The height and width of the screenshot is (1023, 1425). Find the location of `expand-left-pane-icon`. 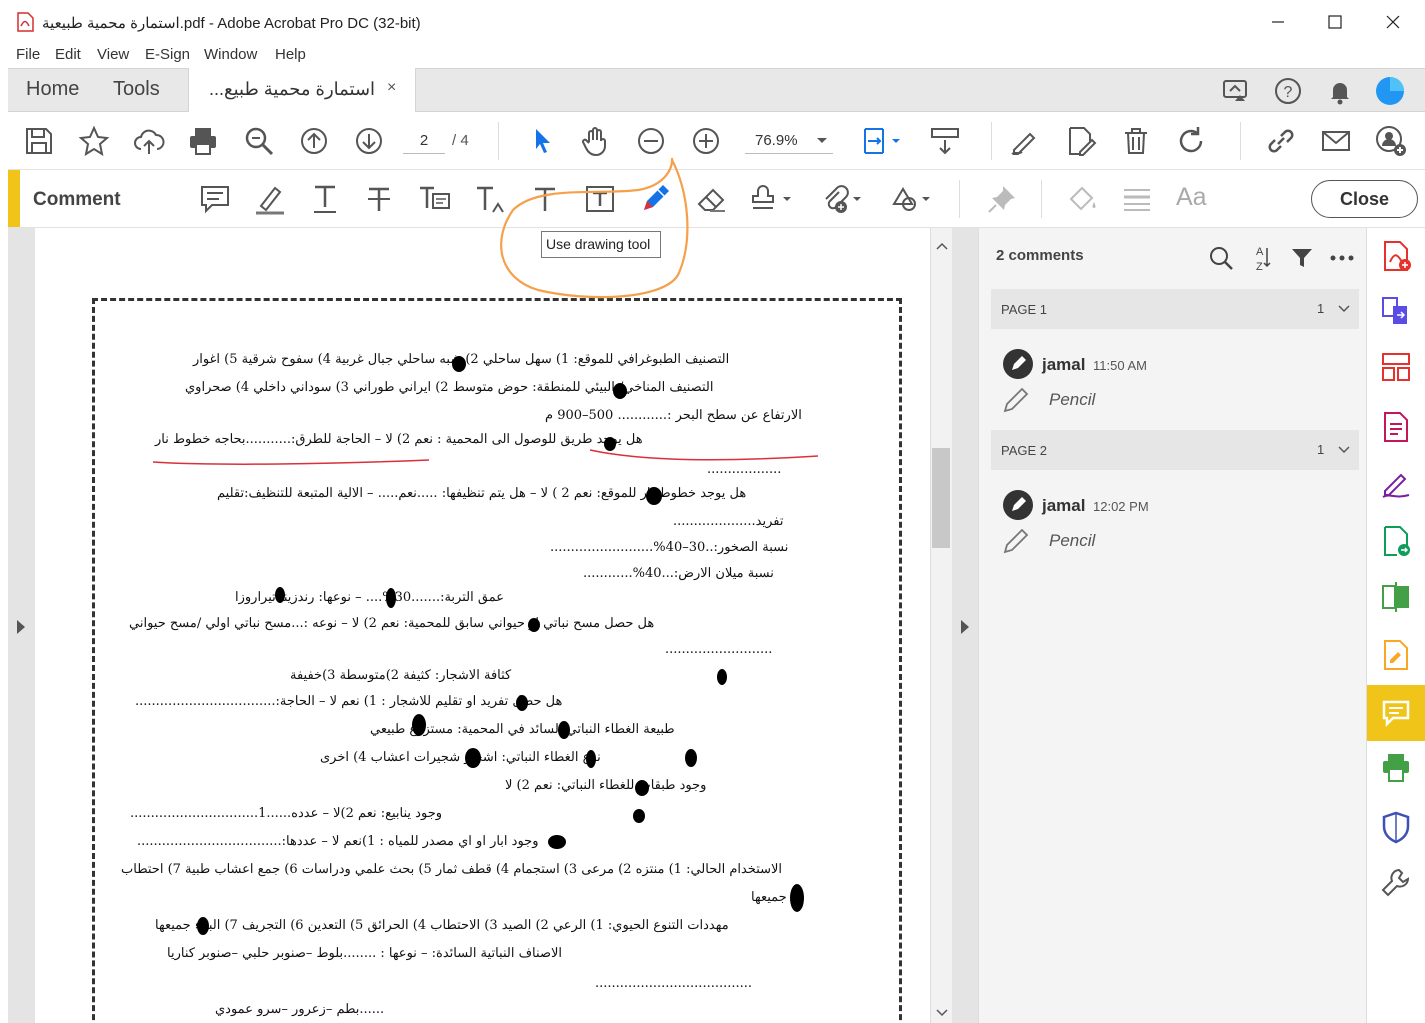

expand-left-pane-icon is located at coordinates (21, 627).